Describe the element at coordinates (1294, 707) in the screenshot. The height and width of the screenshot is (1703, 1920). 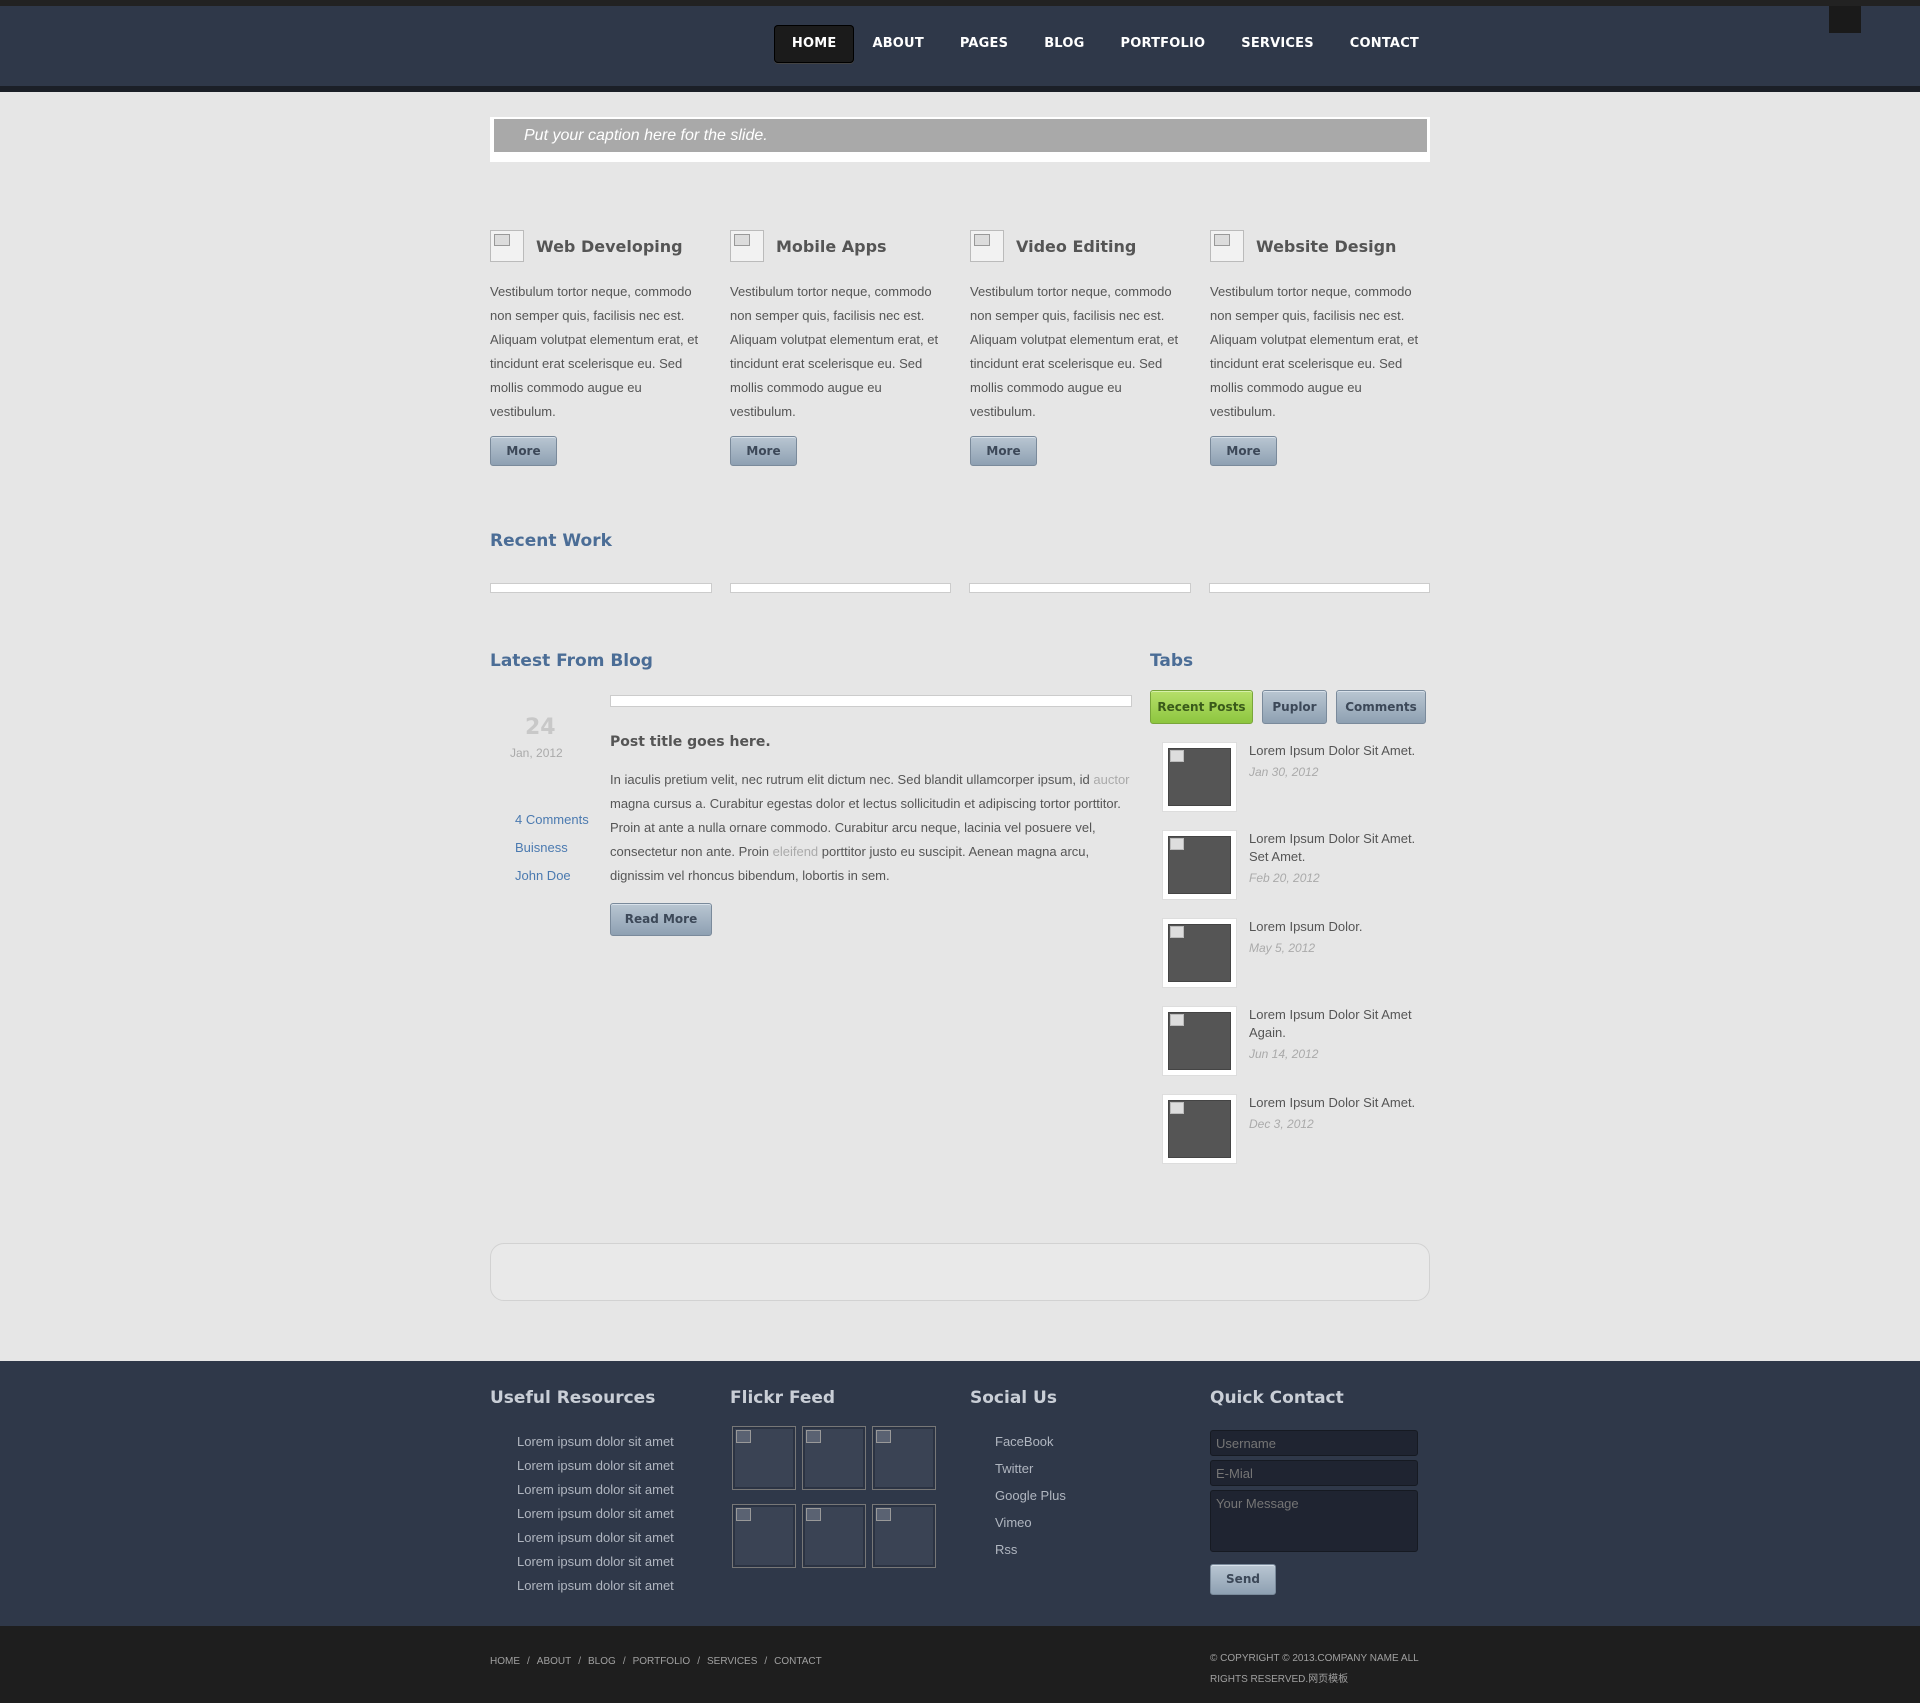
I see `tab-popular: Puplor` at that location.